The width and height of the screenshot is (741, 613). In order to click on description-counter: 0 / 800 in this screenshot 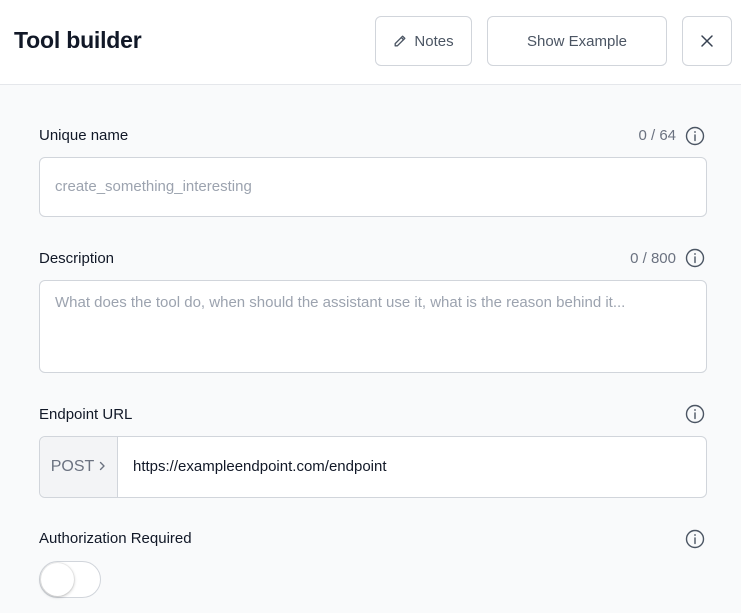, I will do `click(653, 258)`.